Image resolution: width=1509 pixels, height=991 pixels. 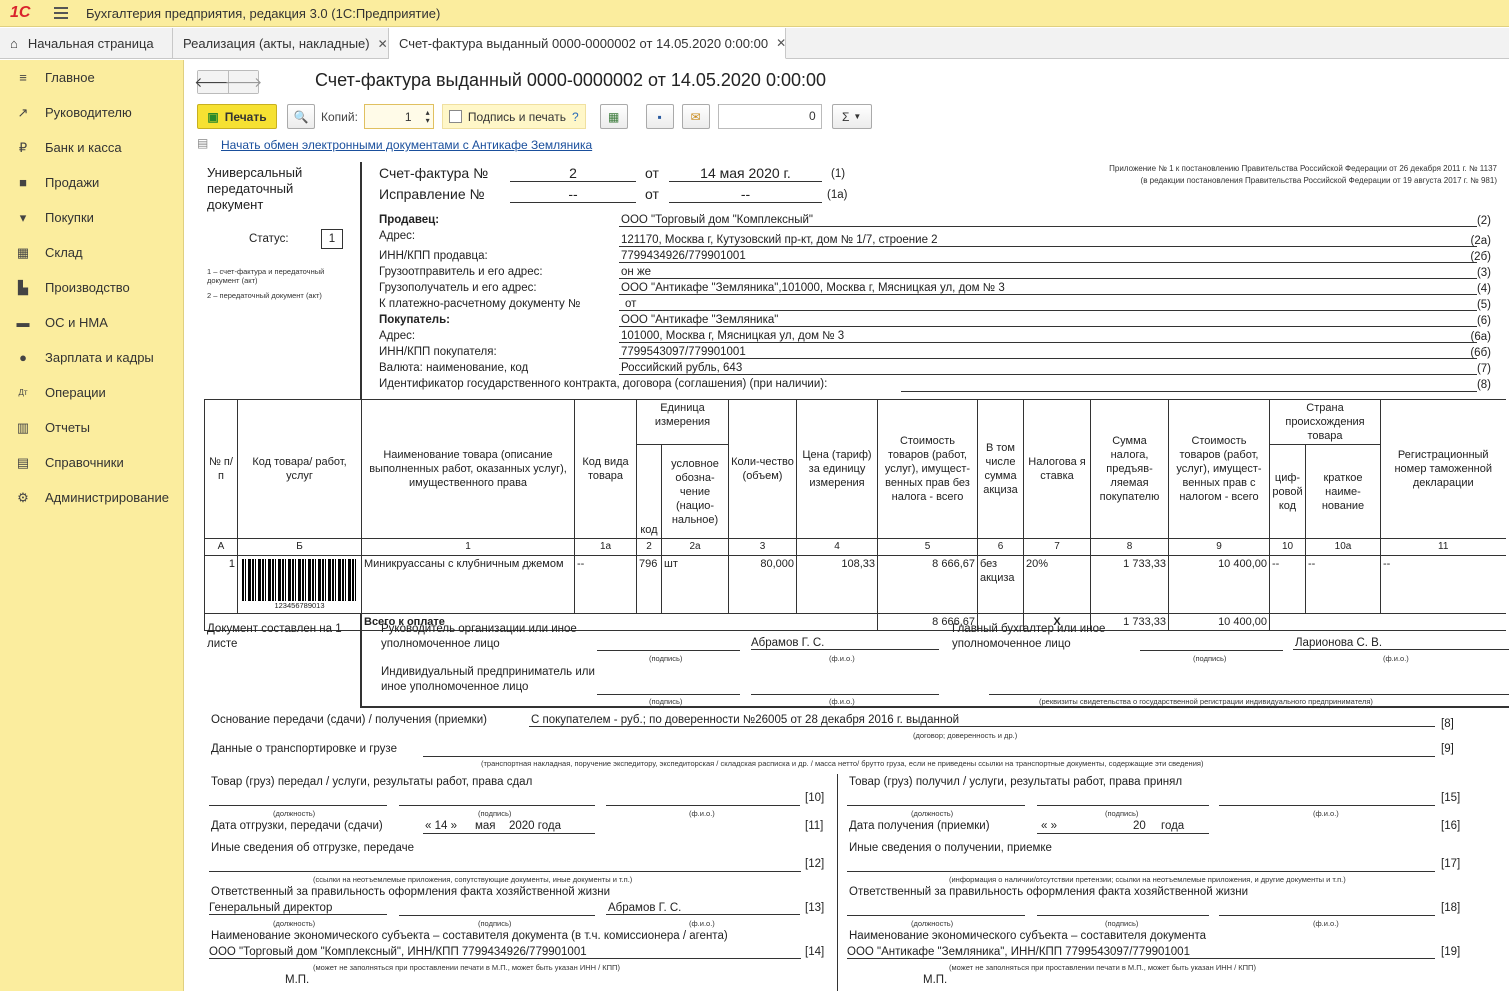 What do you see at coordinates (575, 117) in the screenshot?
I see `help-icon: ?` at bounding box center [575, 117].